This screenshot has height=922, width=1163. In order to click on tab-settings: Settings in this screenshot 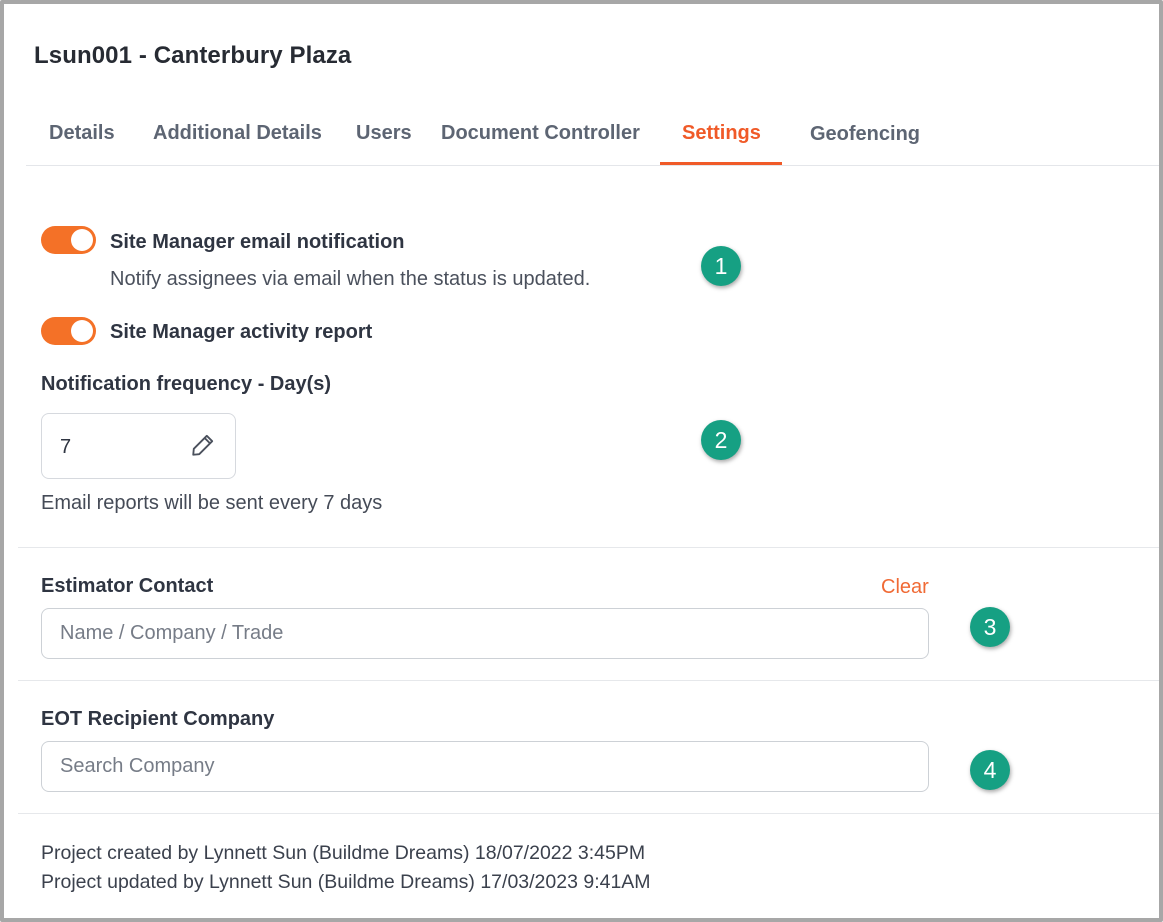, I will do `click(721, 133)`.